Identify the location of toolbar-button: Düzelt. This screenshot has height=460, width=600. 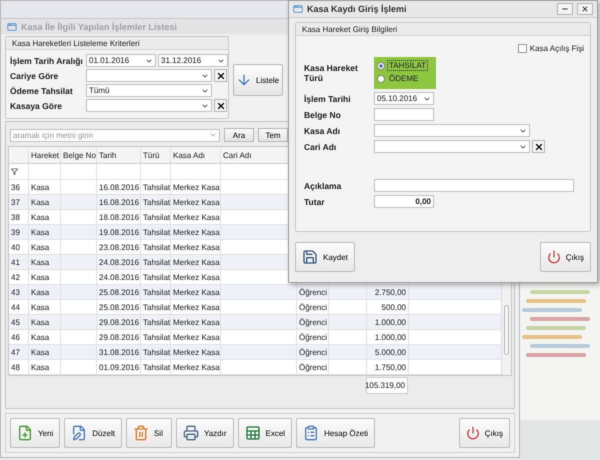
(93, 433).